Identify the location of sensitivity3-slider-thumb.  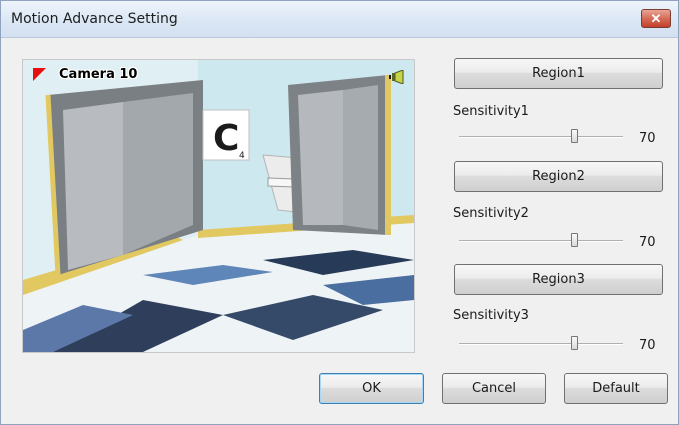
(574, 343).